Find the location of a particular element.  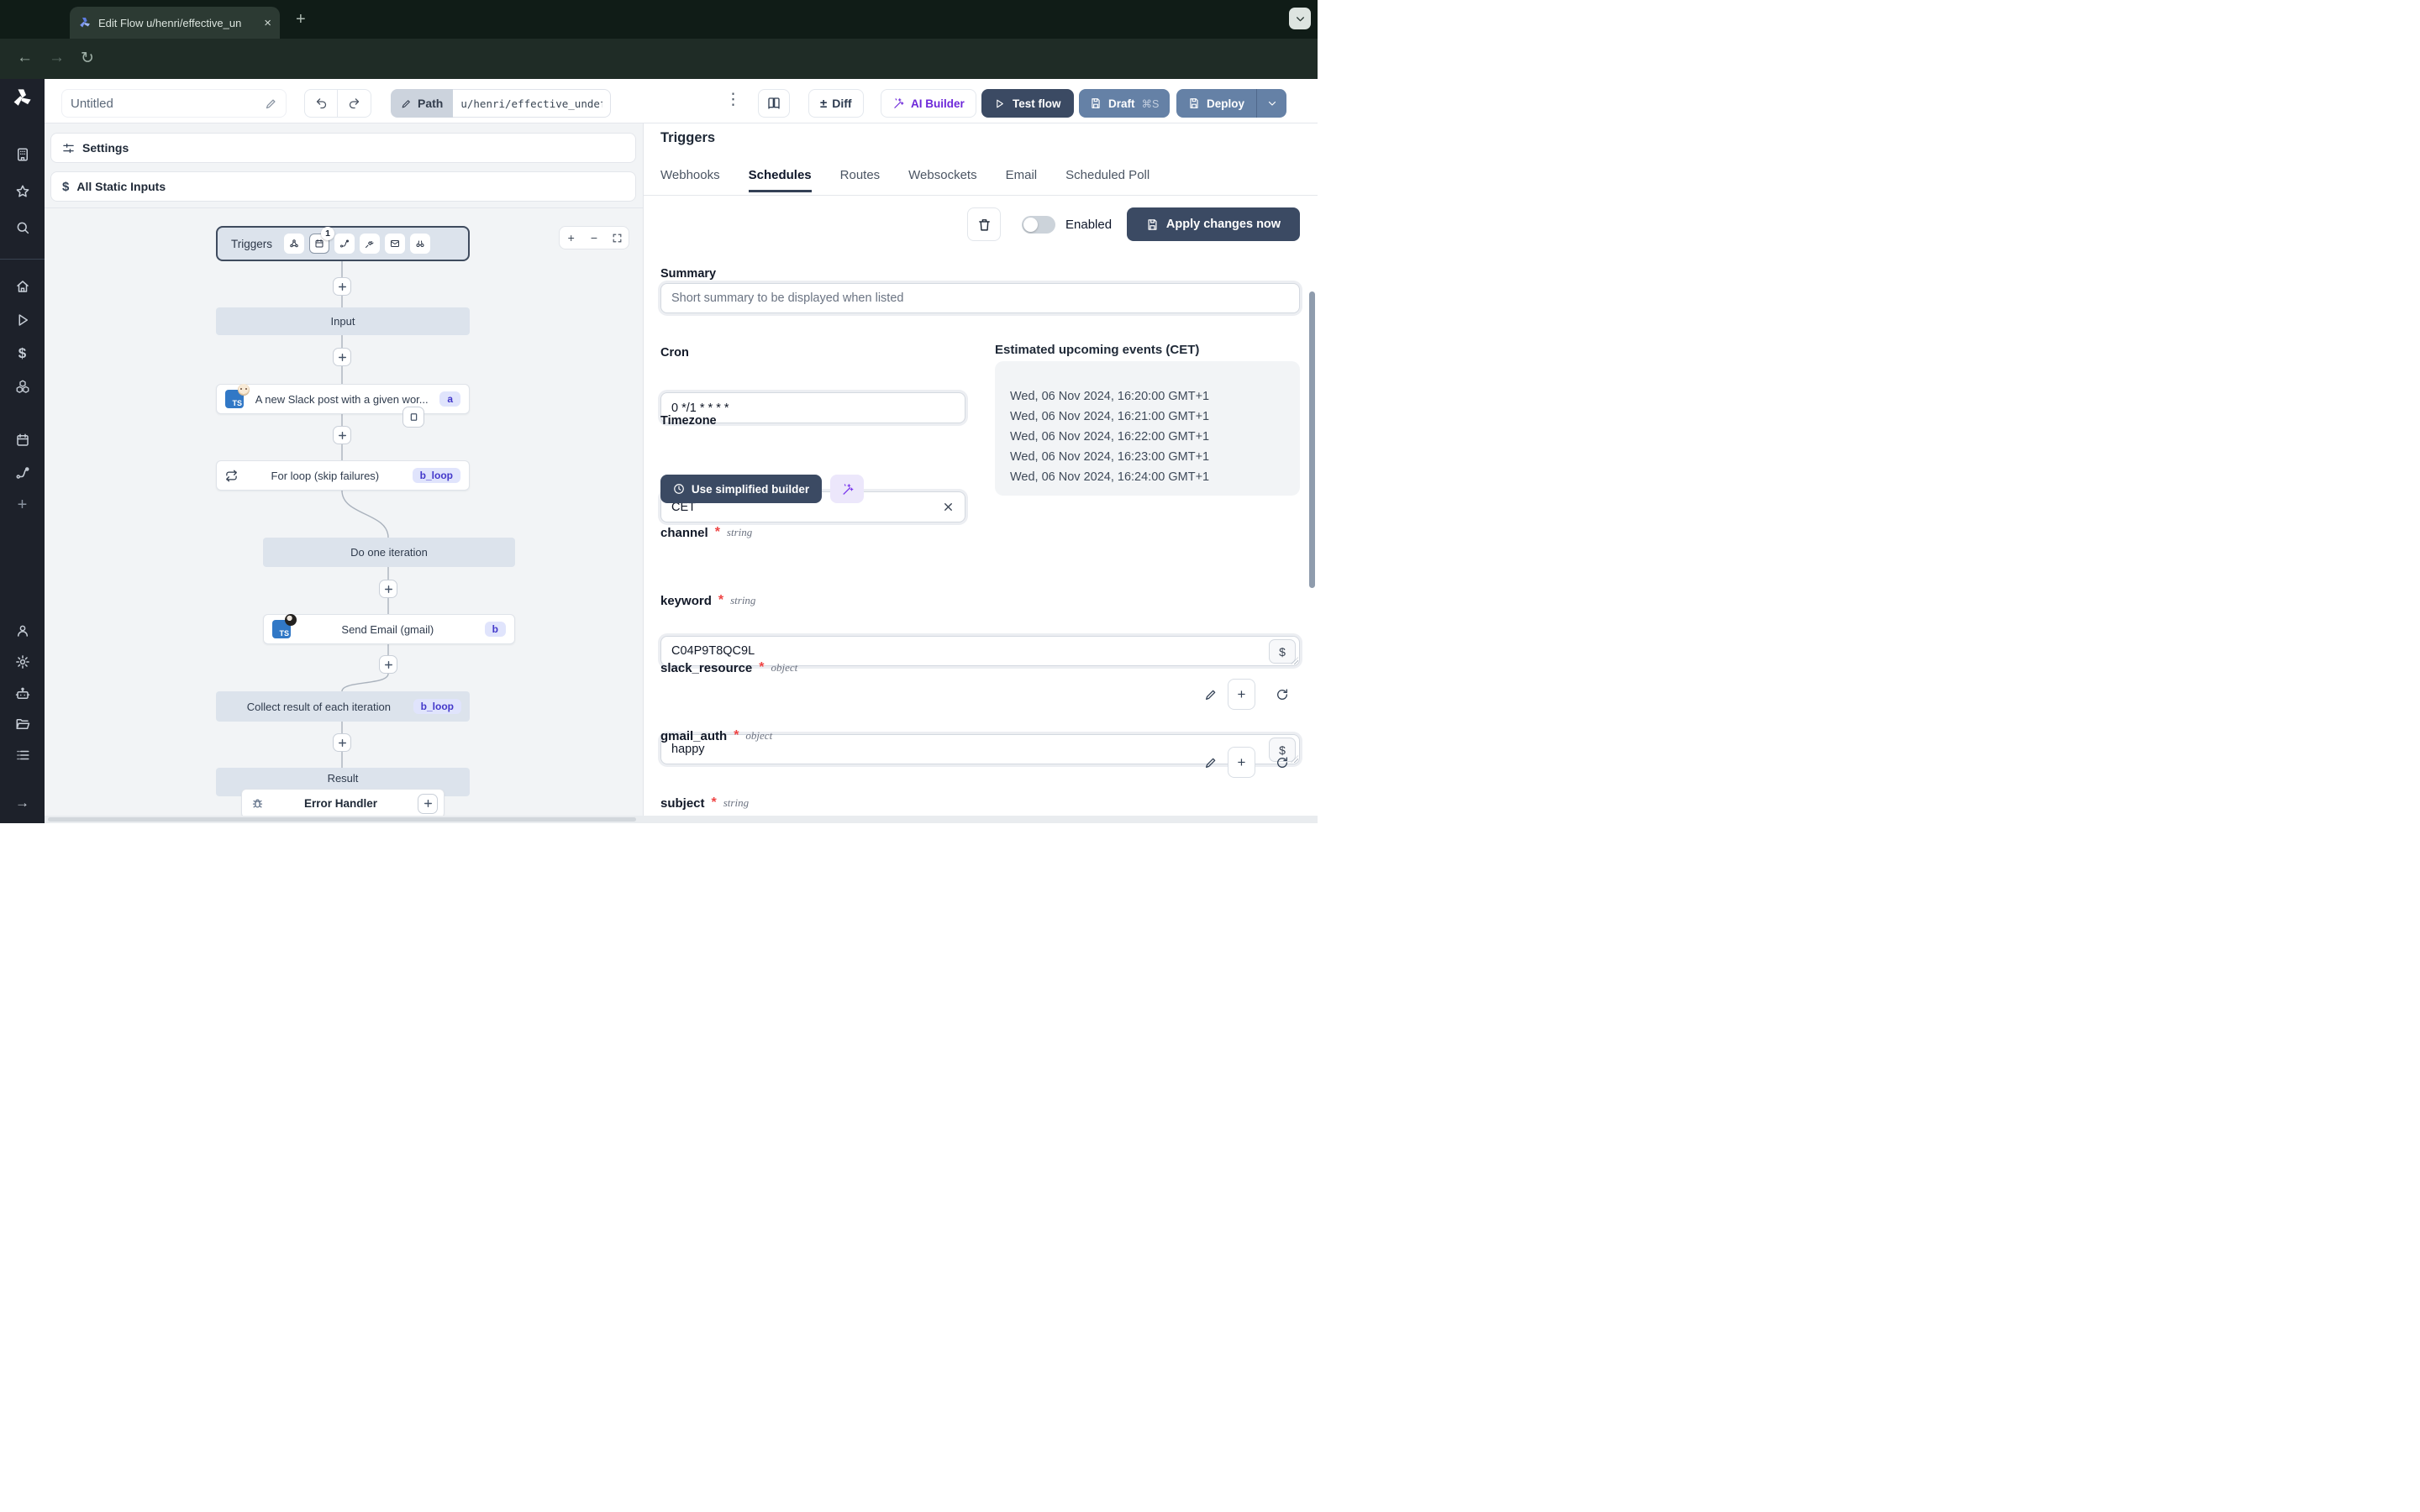

back-button: ← is located at coordinates (25, 58).